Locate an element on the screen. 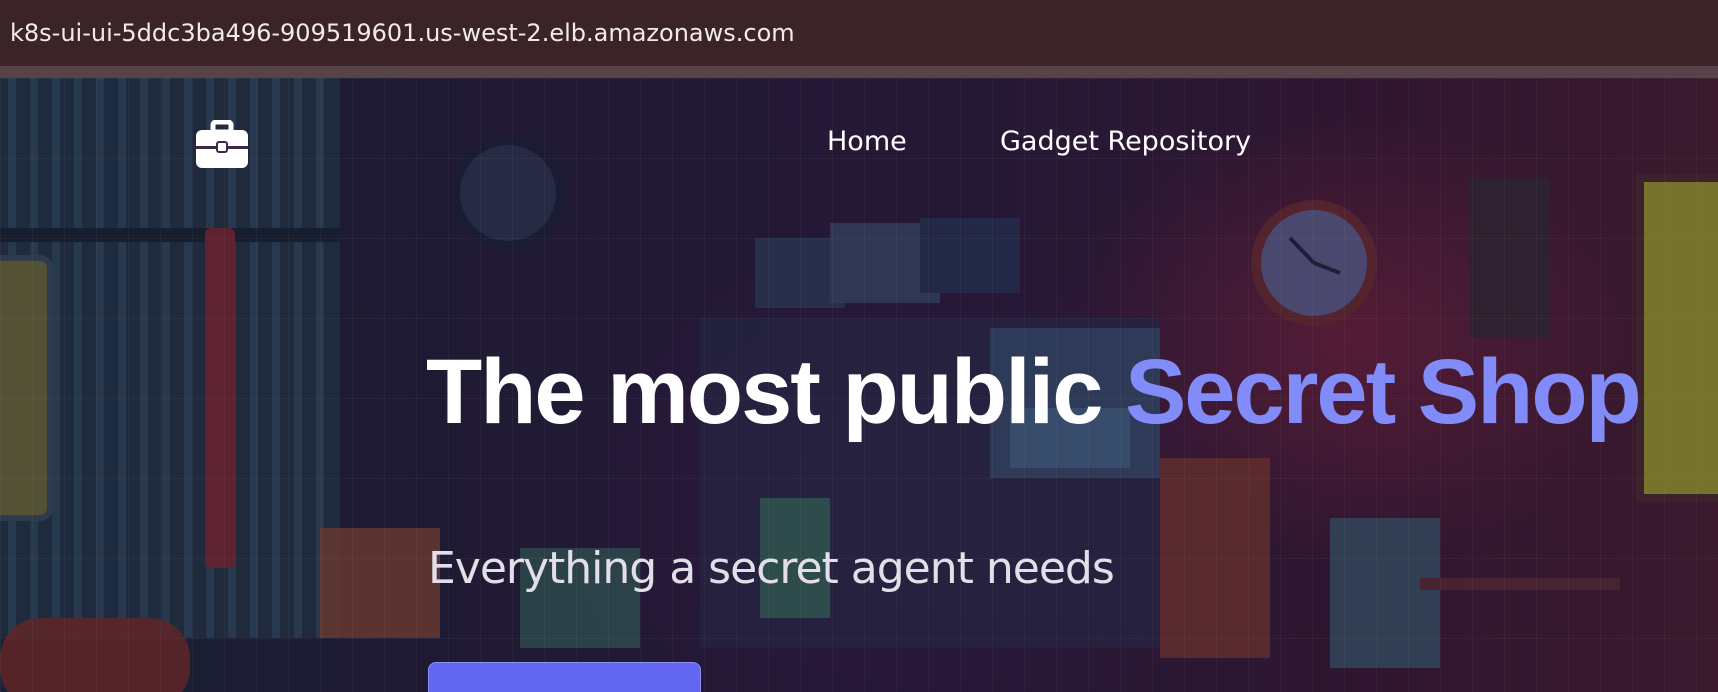  nav-link-home: Home is located at coordinates (867, 141).